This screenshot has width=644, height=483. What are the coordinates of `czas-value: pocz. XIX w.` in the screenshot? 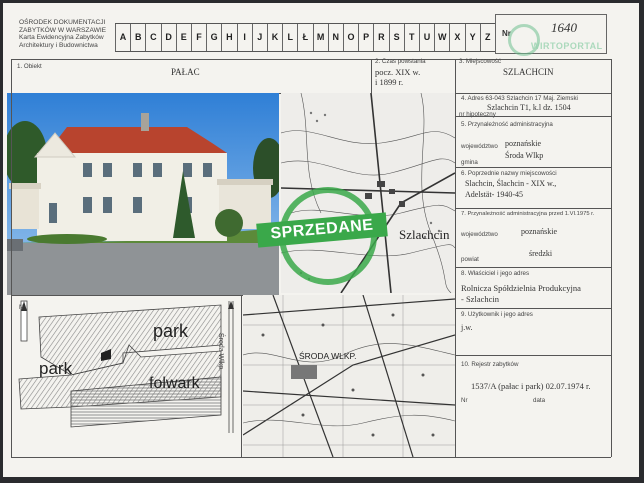 It's located at (398, 72).